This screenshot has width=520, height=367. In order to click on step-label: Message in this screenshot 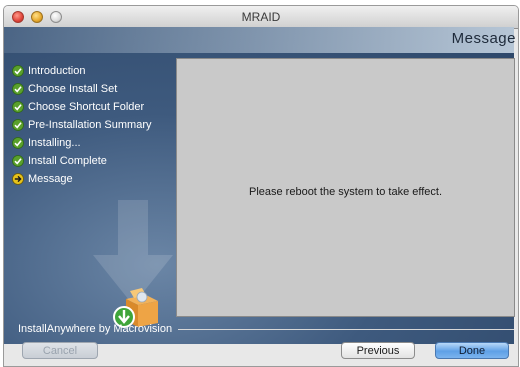, I will do `click(50, 179)`.